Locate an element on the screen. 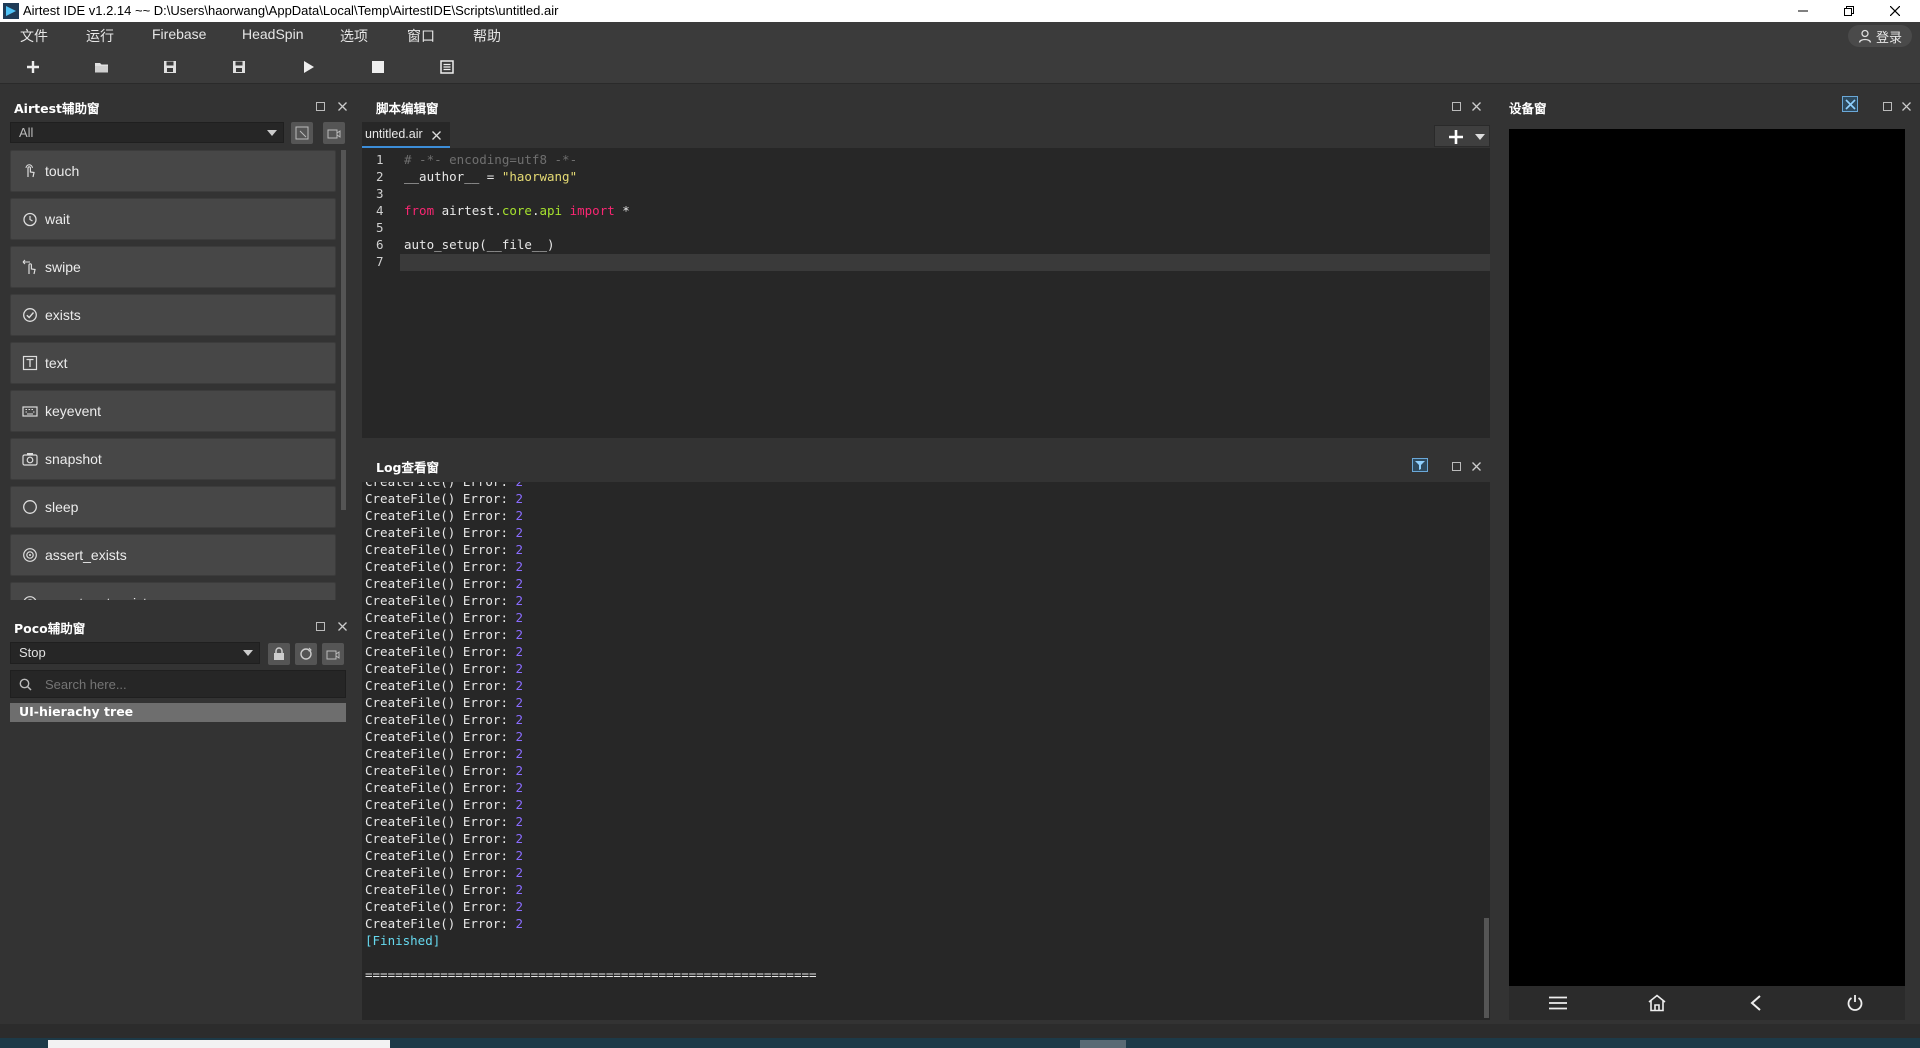  view-log-button is located at coordinates (447, 67).